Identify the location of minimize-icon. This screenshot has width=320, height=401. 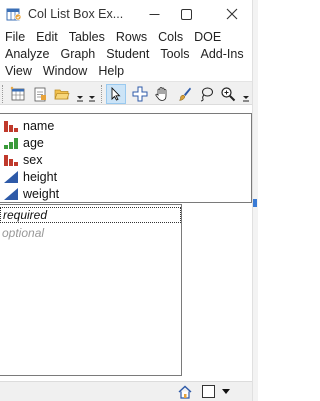
(154, 14).